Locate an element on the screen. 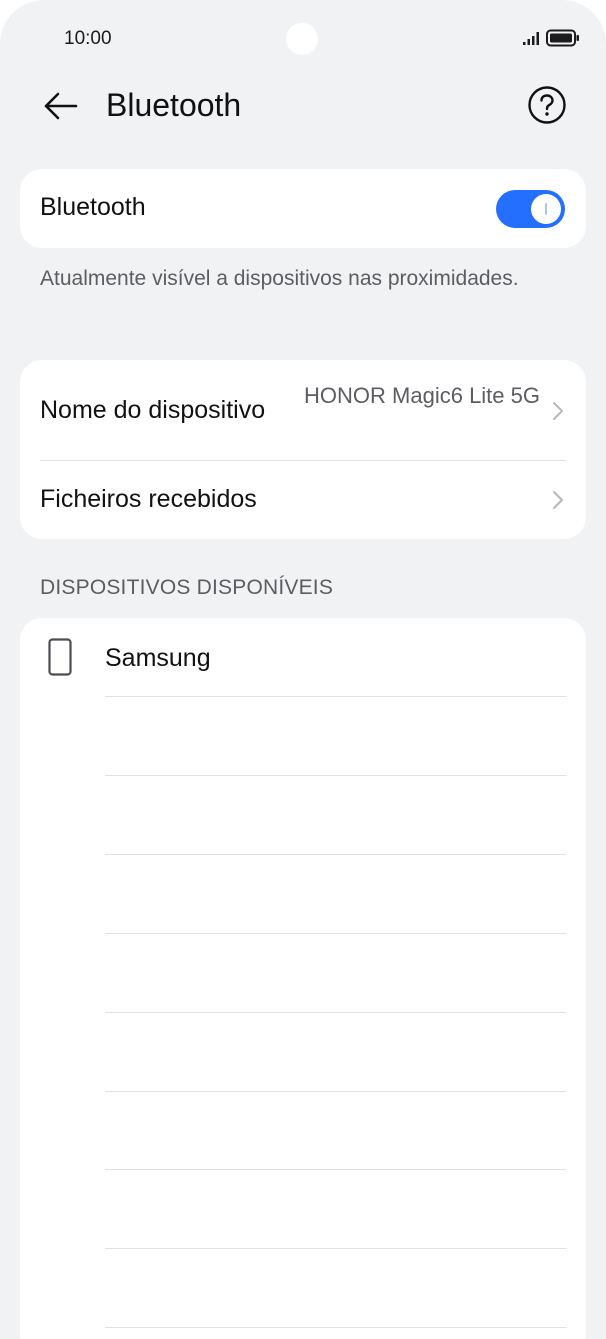 The image size is (606, 1339). help-button is located at coordinates (547, 105).